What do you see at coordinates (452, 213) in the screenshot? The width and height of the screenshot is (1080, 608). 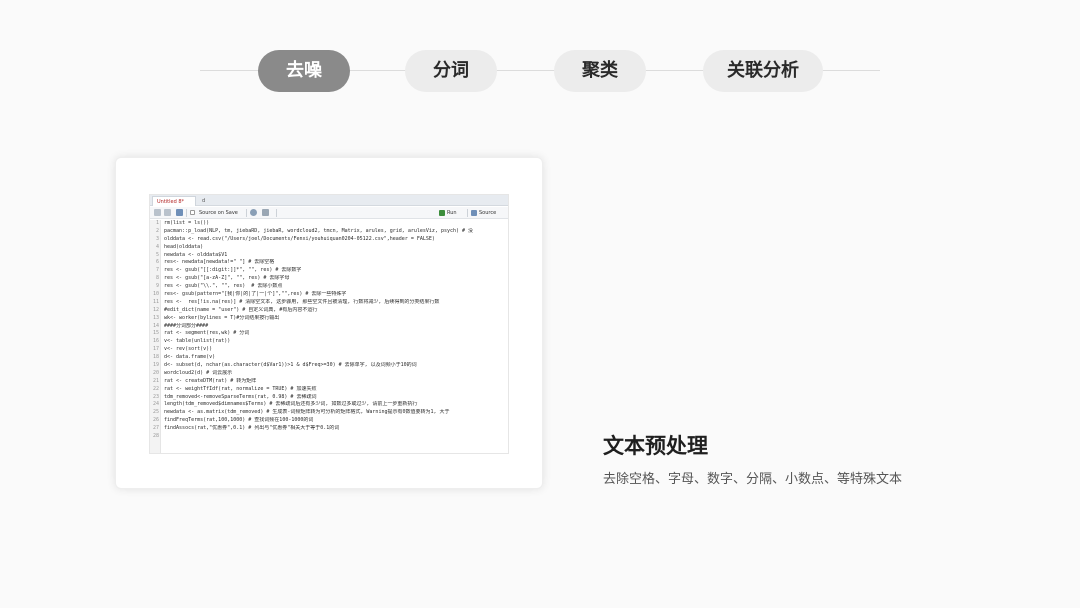 I see `run-button: Run` at bounding box center [452, 213].